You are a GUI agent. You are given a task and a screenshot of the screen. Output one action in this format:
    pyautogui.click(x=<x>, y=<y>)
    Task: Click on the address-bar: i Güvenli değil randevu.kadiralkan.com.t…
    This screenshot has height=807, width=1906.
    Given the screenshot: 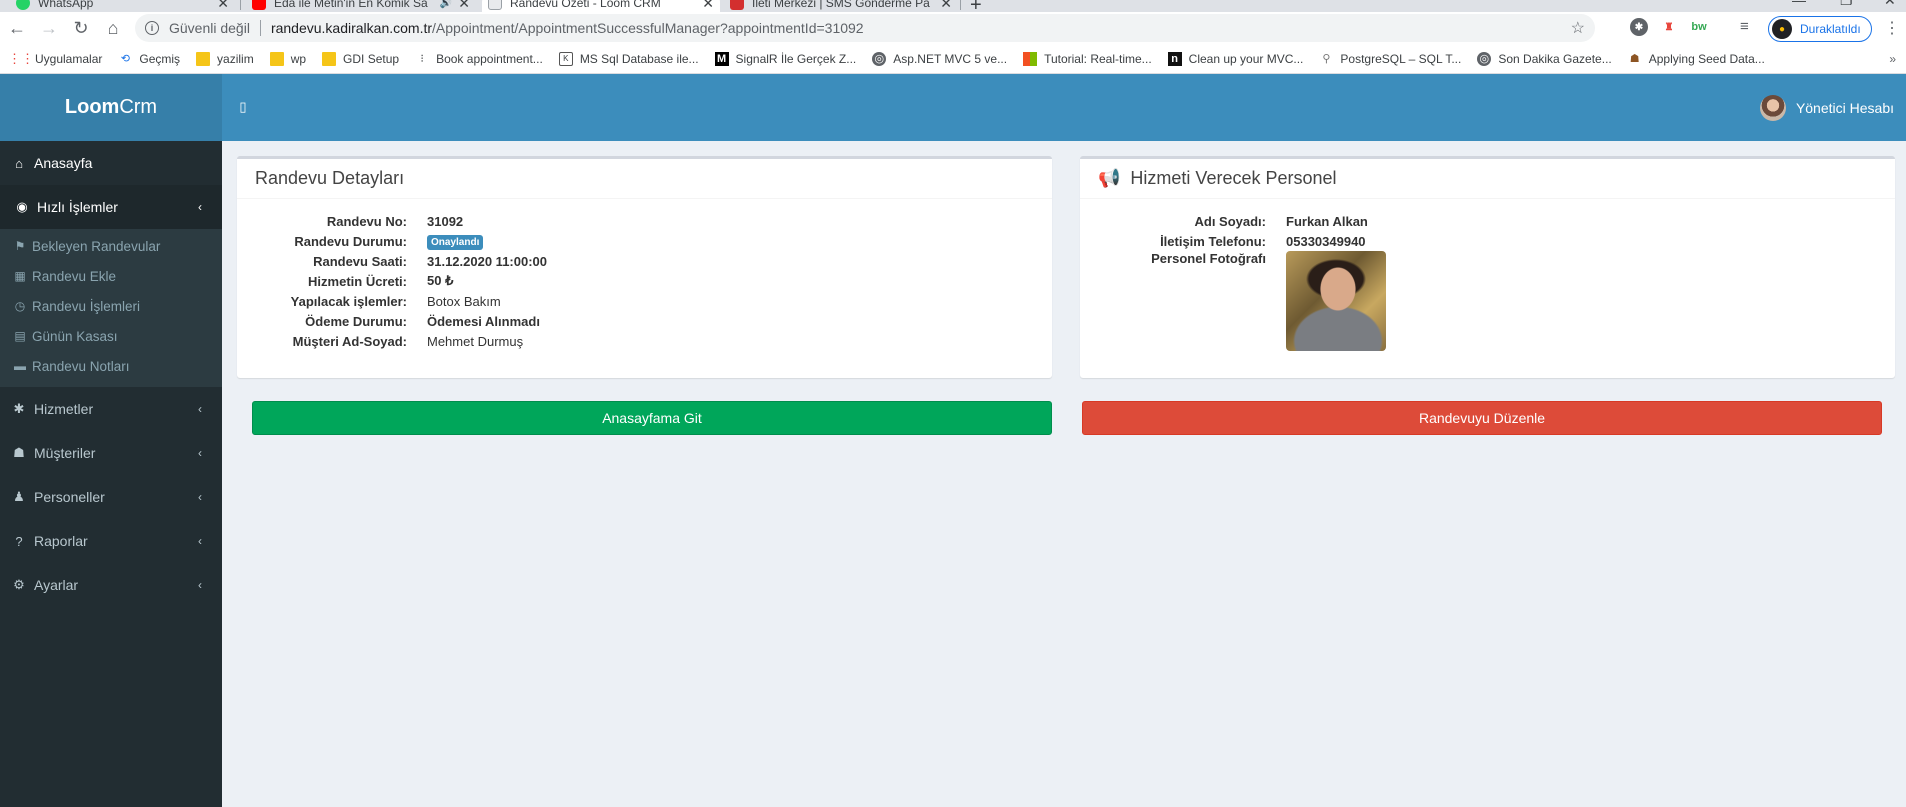 What is the action you would take?
    pyautogui.click(x=865, y=28)
    